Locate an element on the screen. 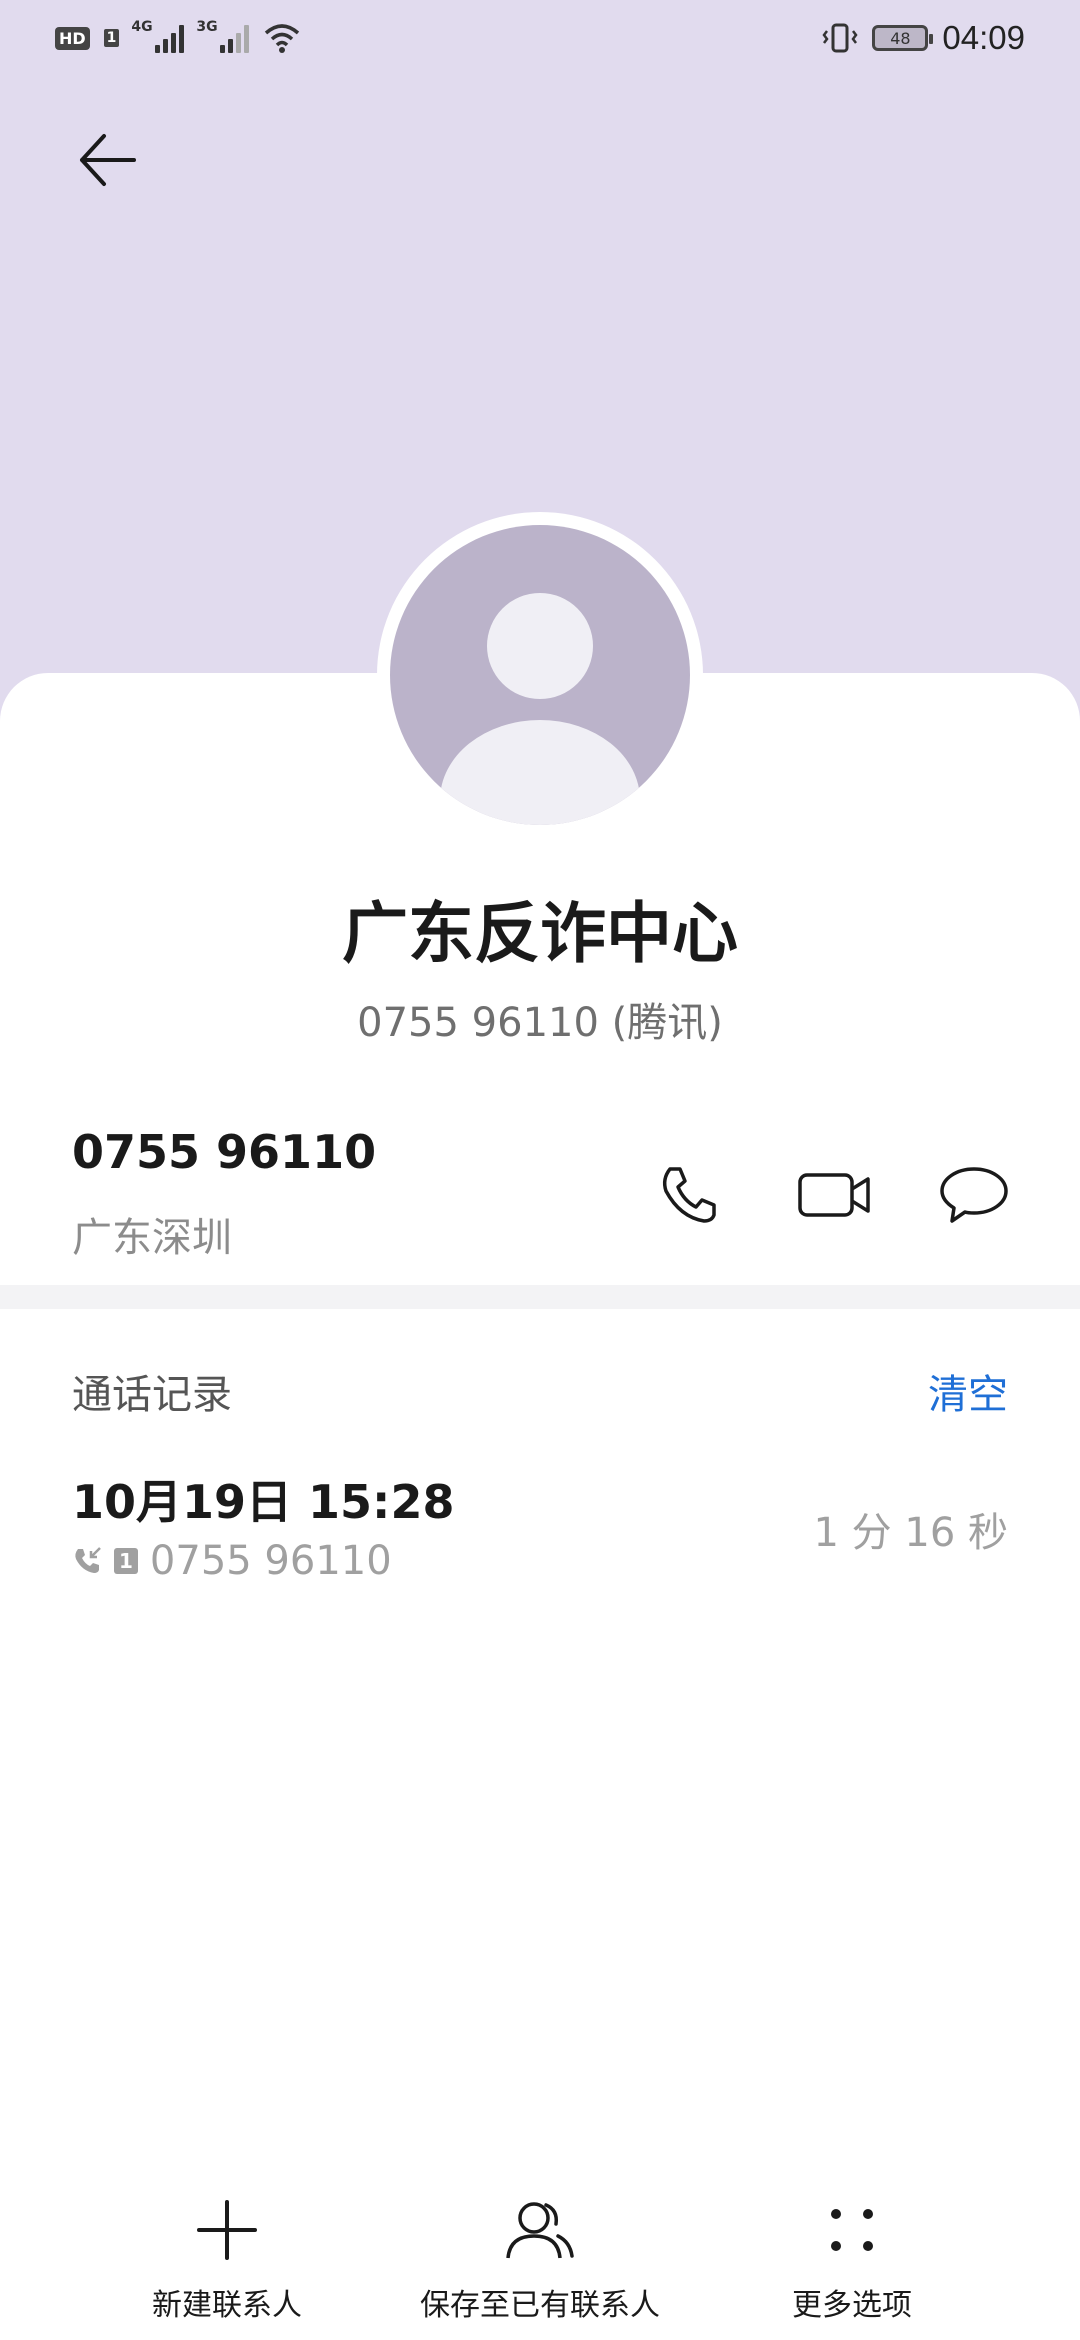 This screenshot has width=1080, height=2340. phone-number: 0755 96110 is located at coordinates (224, 1152).